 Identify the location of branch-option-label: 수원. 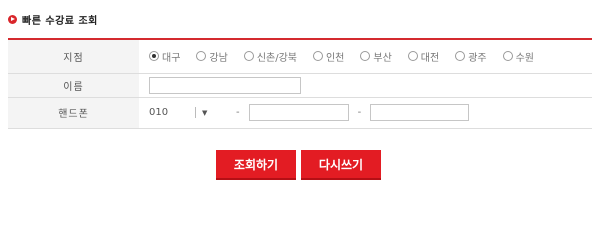
(525, 58).